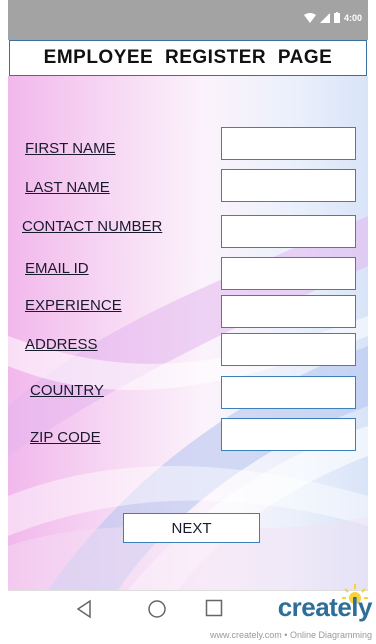 This screenshot has height=644, width=376. What do you see at coordinates (288, 311) in the screenshot?
I see `experience-input` at bounding box center [288, 311].